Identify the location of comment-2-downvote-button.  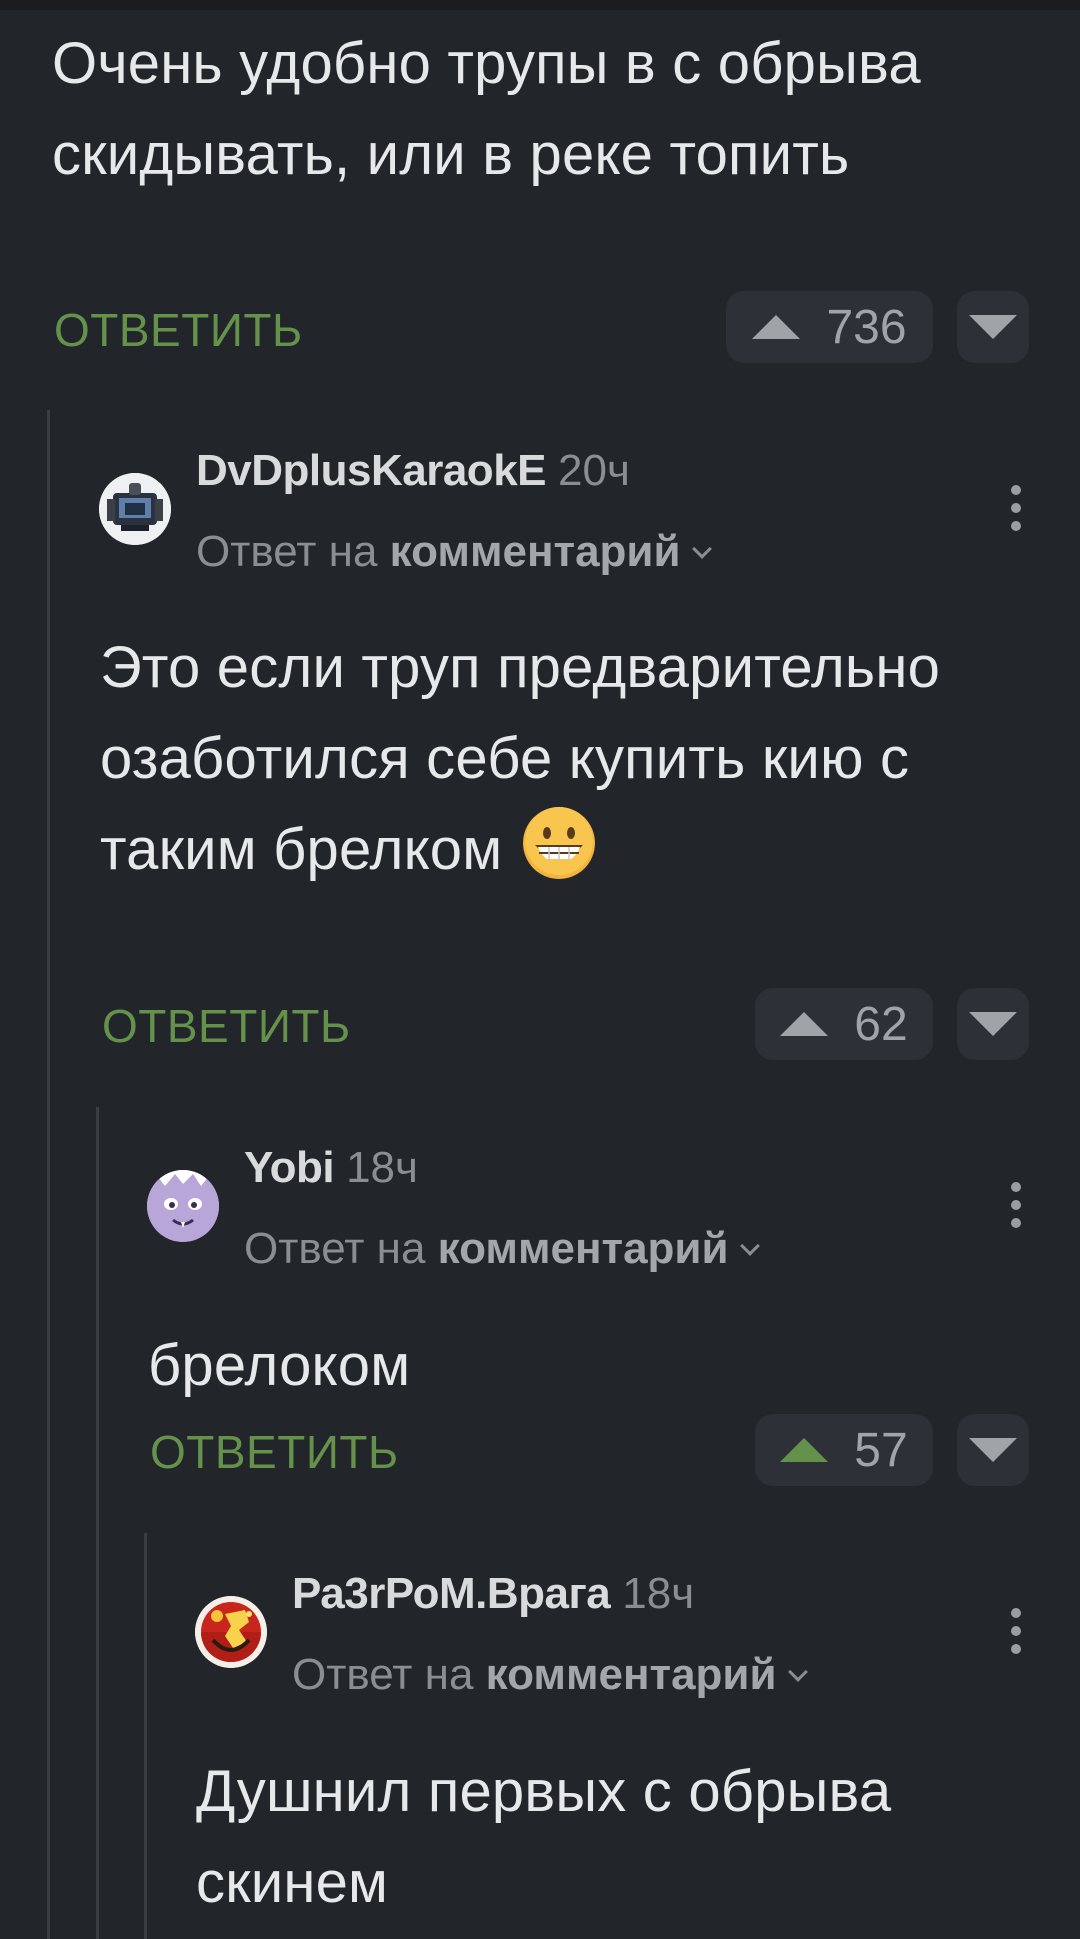
(993, 1024).